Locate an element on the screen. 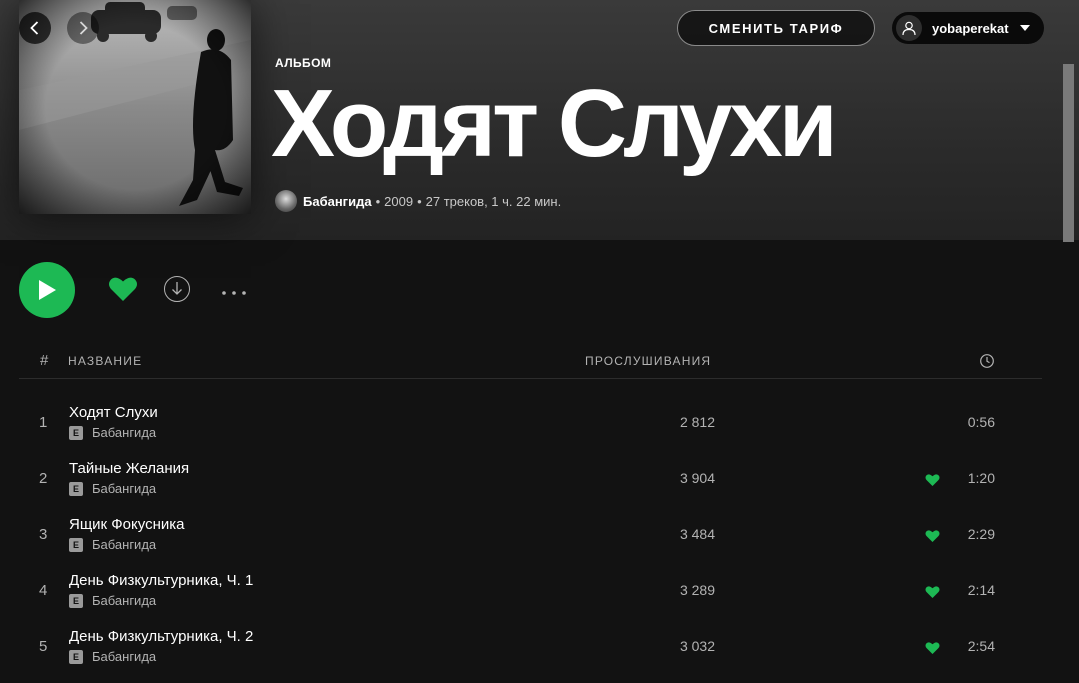 This screenshot has height=683, width=1079. album-stats: 27 треков, 1 ч. 22 мин. is located at coordinates (493, 201).